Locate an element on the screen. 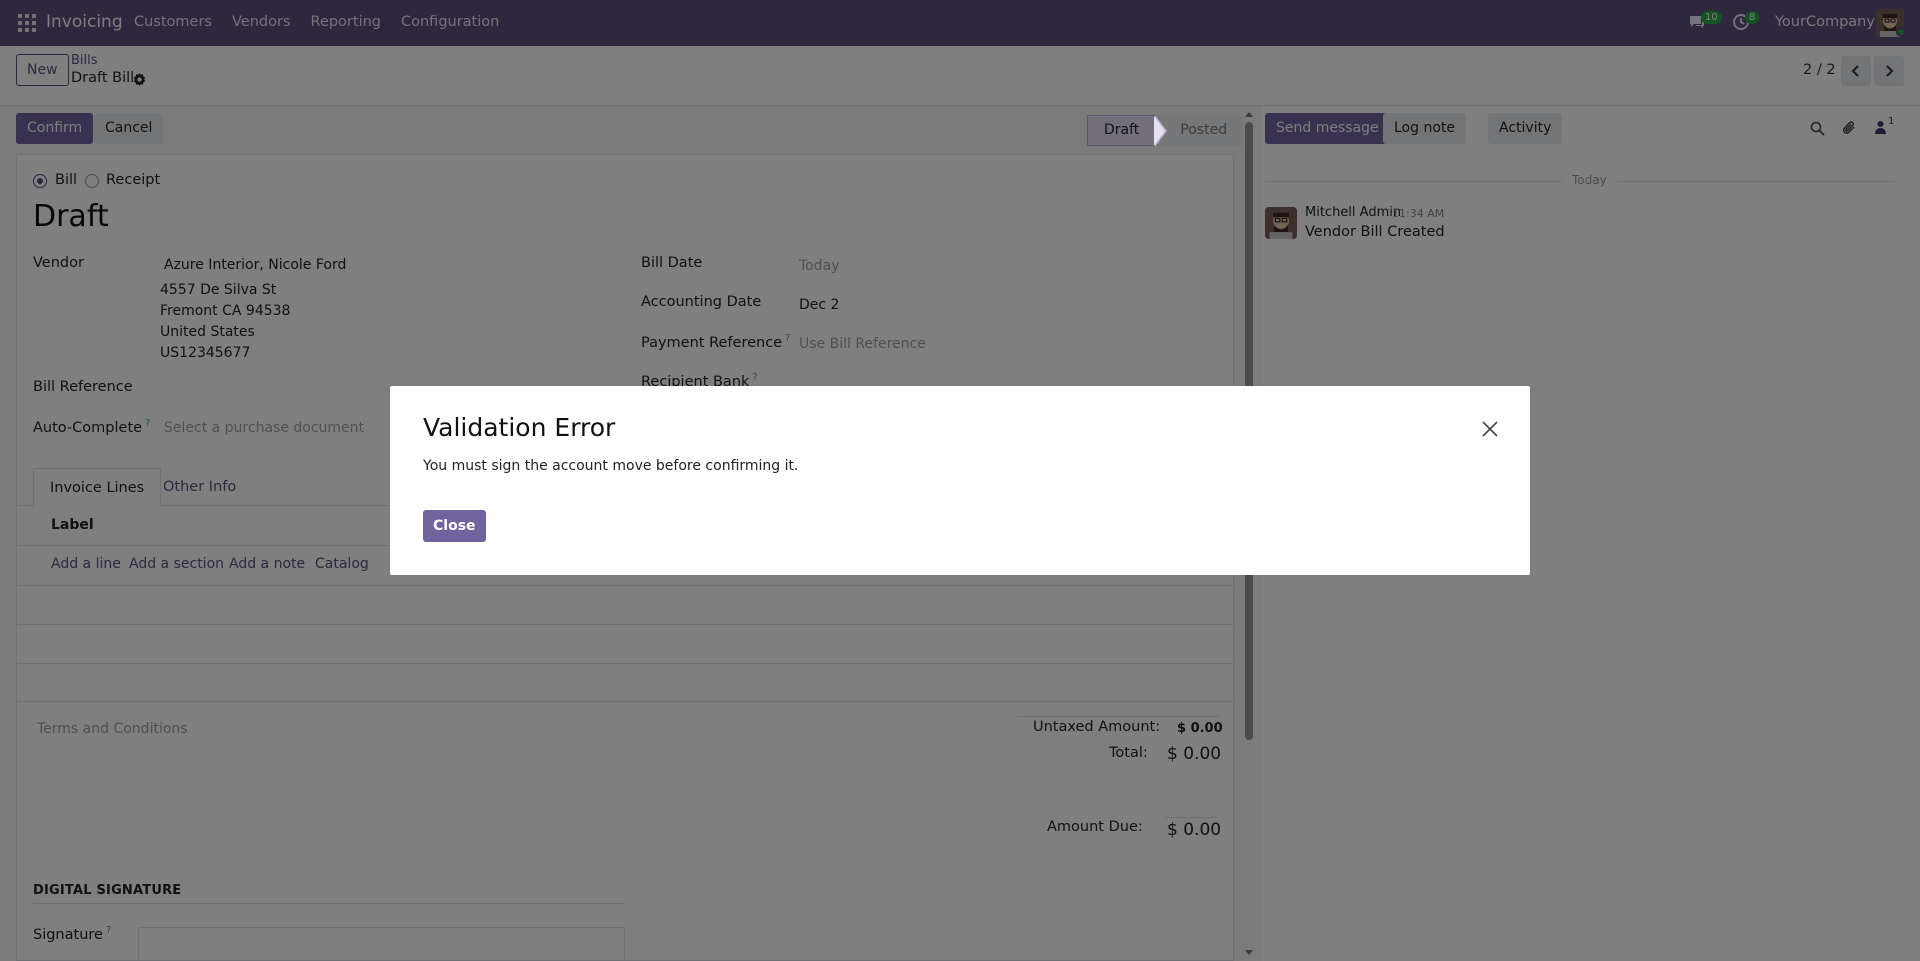 The height and width of the screenshot is (961, 1920). close-button: Close is located at coordinates (454, 526).